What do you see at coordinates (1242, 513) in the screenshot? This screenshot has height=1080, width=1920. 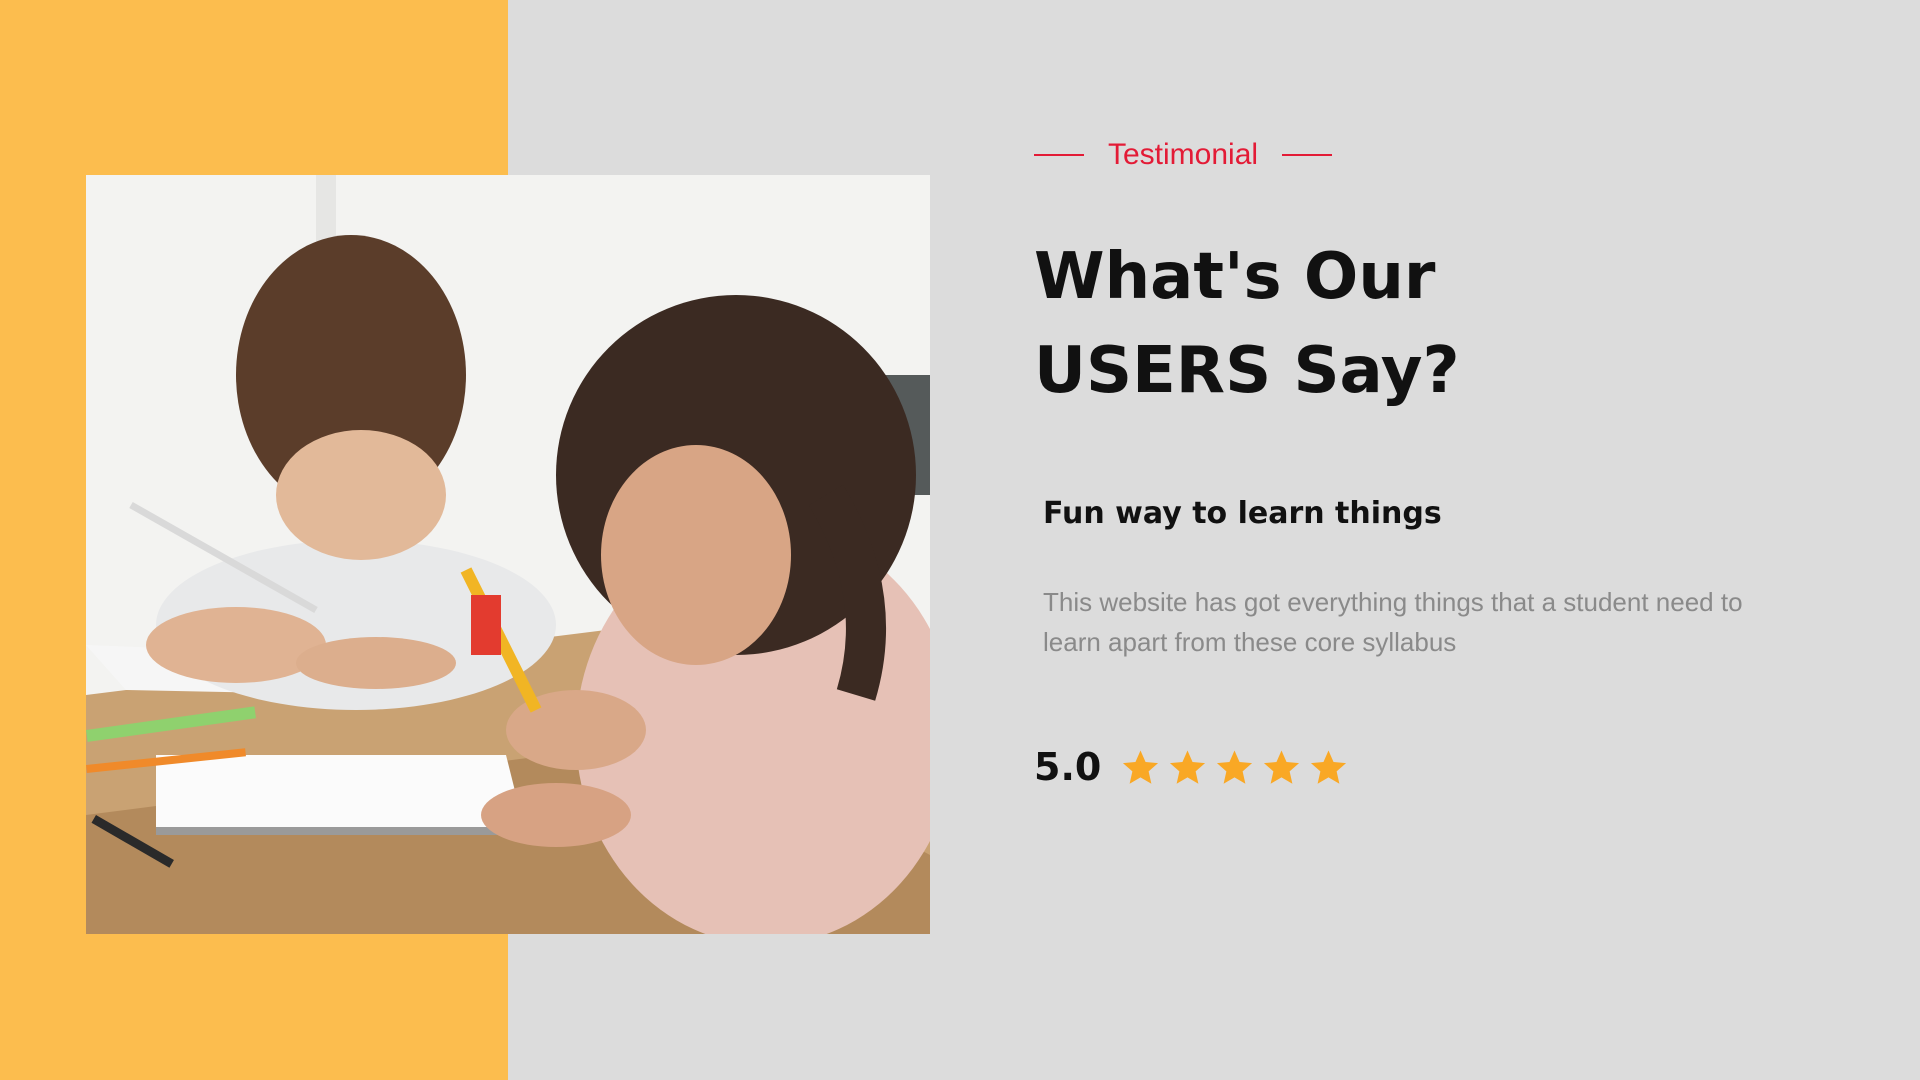 I see `testimonial-title: Fun way to learn things` at bounding box center [1242, 513].